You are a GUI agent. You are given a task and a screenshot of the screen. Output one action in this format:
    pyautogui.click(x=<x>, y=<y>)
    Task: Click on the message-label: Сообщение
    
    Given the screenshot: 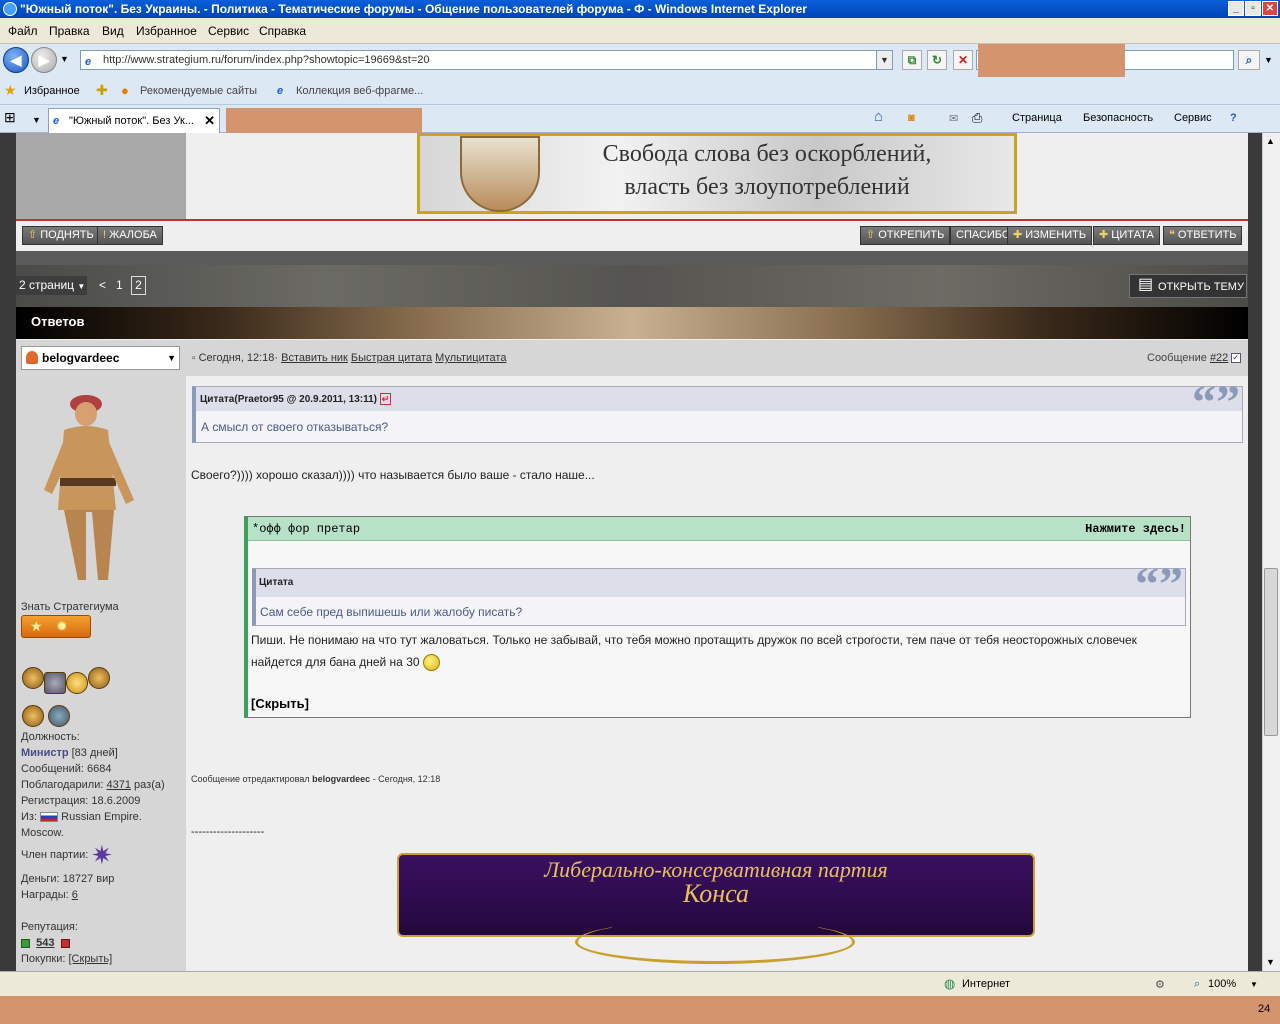 What is the action you would take?
    pyautogui.click(x=1177, y=358)
    